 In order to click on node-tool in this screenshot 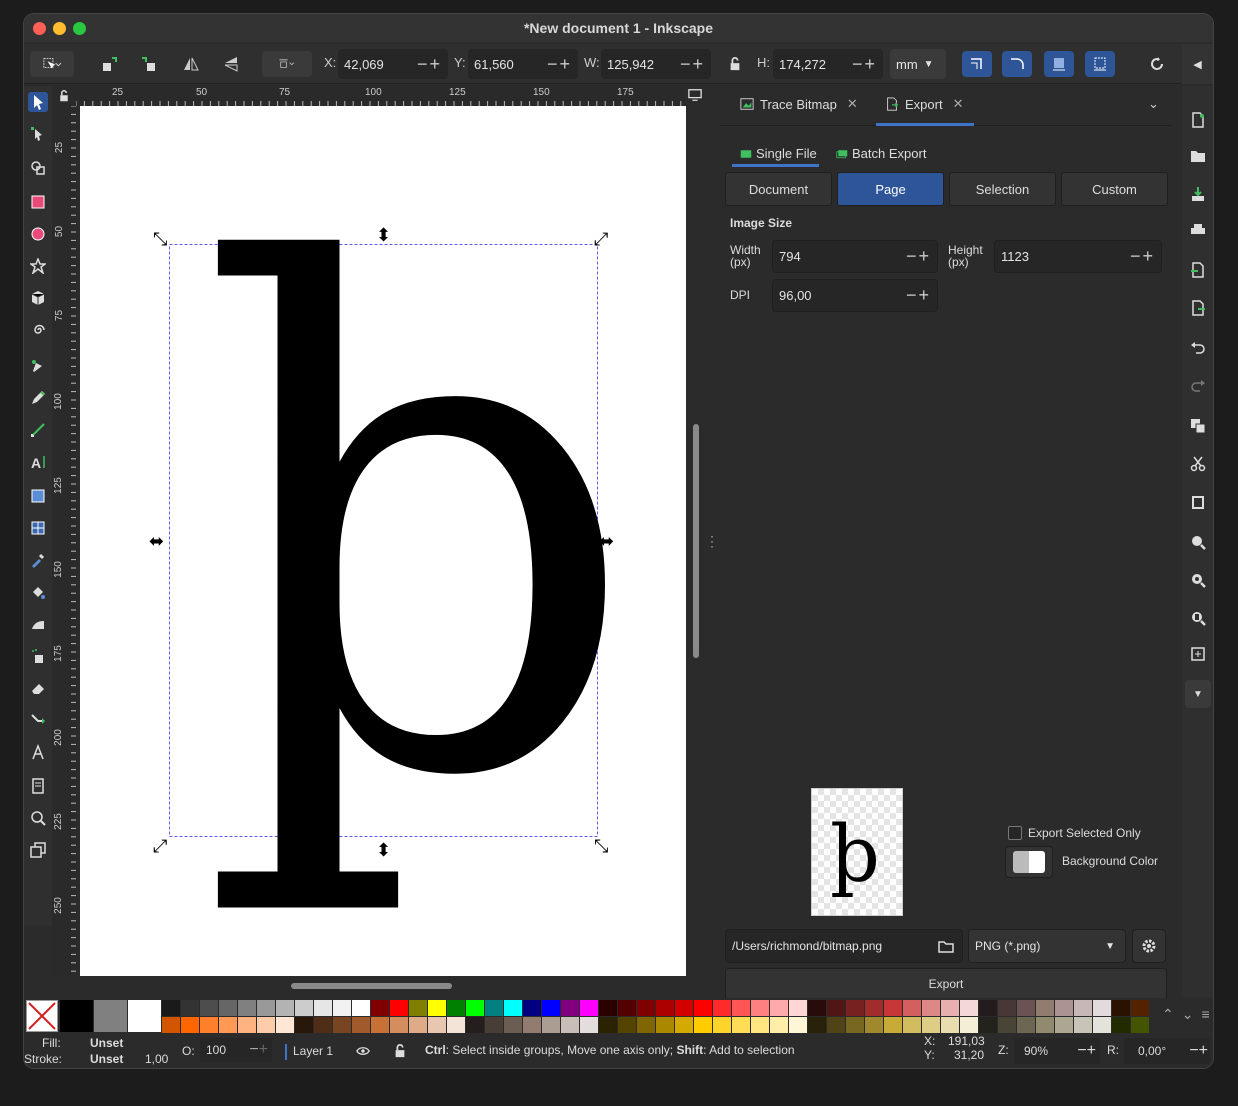, I will do `click(38, 134)`.